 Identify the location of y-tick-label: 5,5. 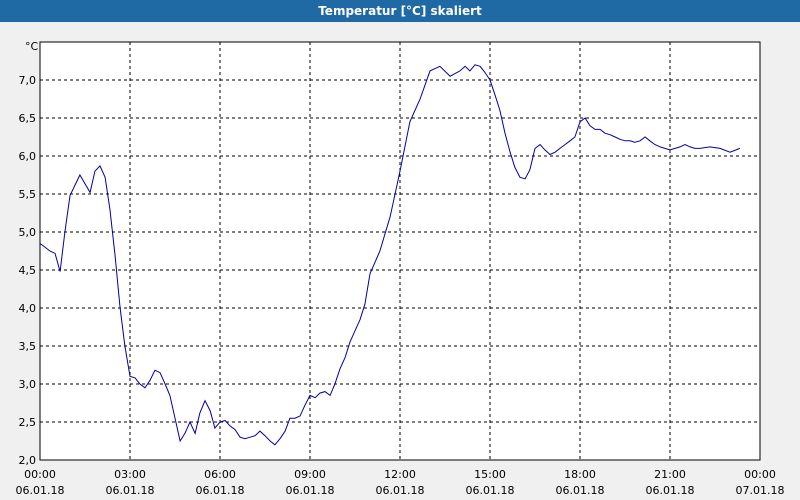
(28, 194).